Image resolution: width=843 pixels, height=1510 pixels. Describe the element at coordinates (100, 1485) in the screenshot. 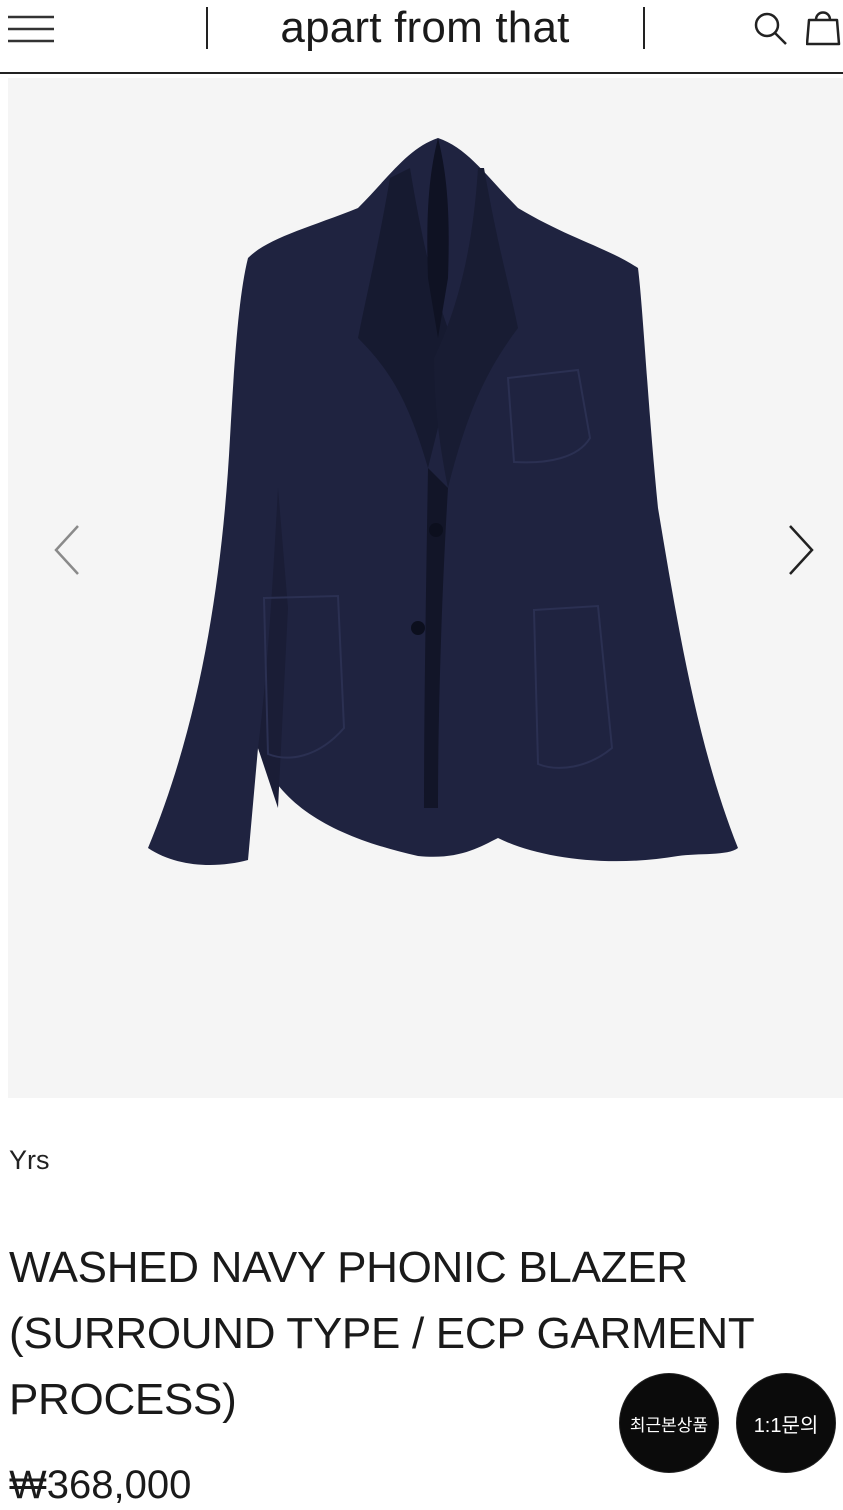

I see `product-price: ₩368,000` at that location.